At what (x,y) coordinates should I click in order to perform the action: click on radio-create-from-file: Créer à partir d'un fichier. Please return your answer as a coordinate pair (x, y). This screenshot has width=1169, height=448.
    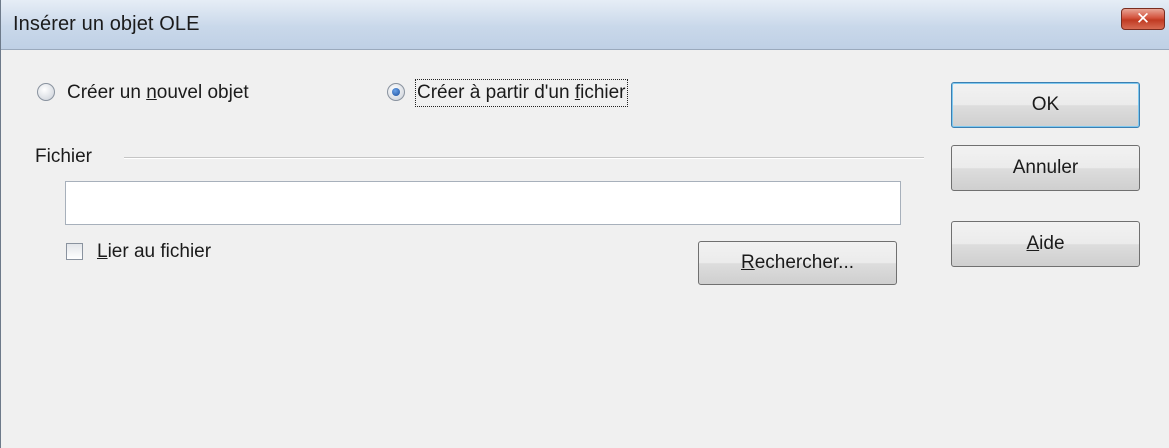
    Looking at the image, I should click on (537, 93).